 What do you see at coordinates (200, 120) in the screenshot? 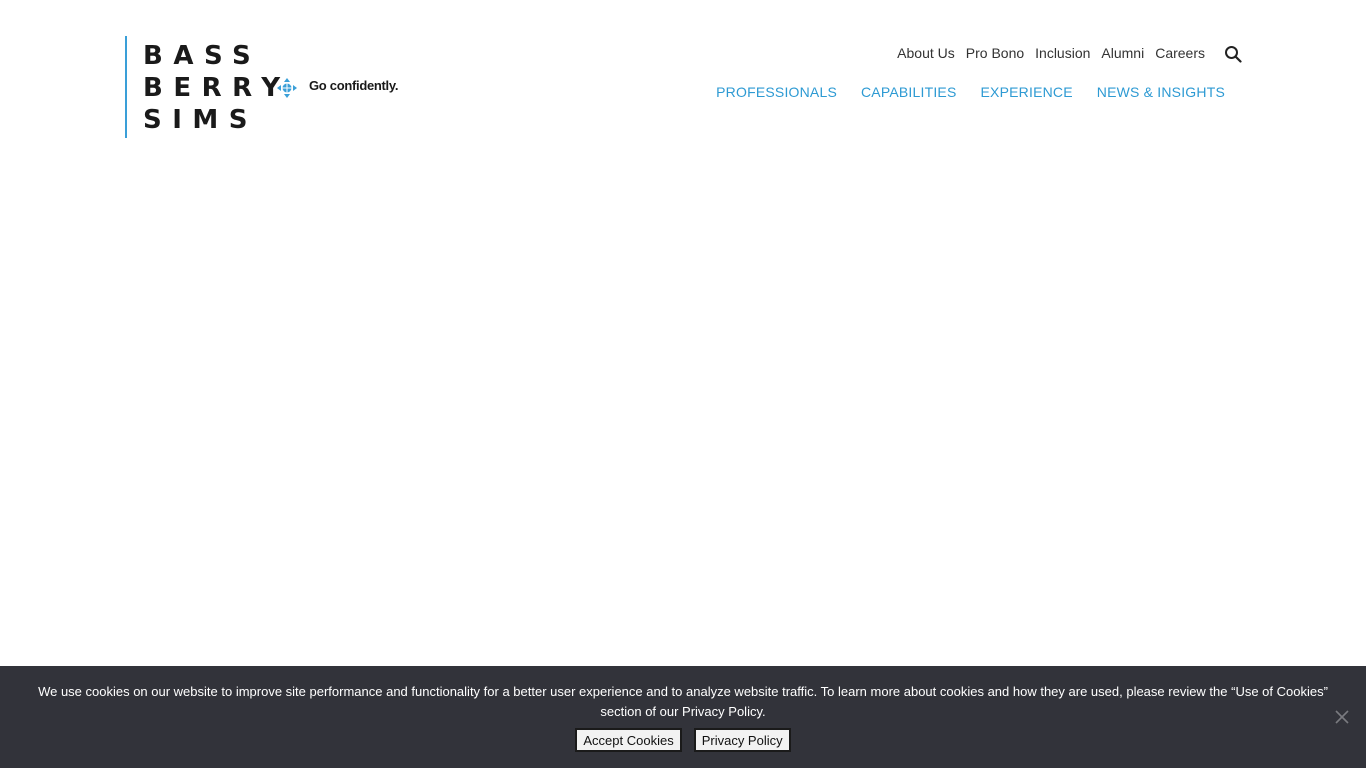
I see `logo-line-sims: SIMS` at bounding box center [200, 120].